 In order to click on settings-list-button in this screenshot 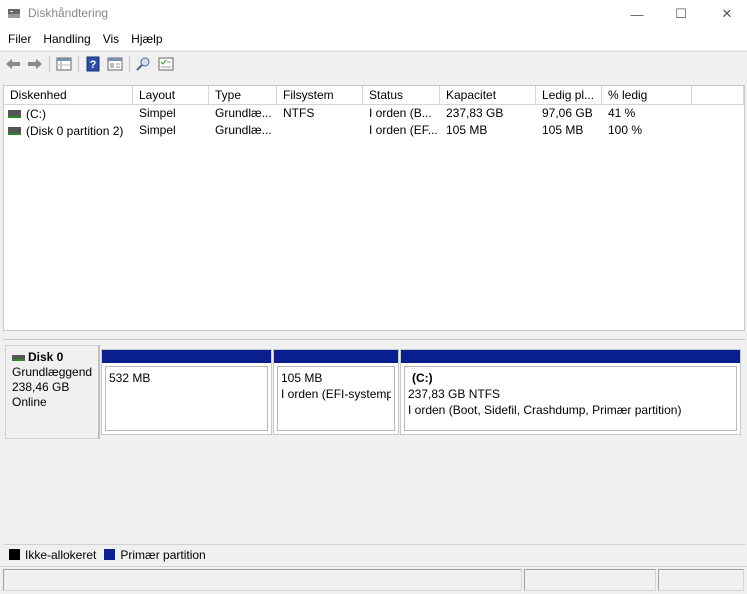, I will do `click(166, 64)`.